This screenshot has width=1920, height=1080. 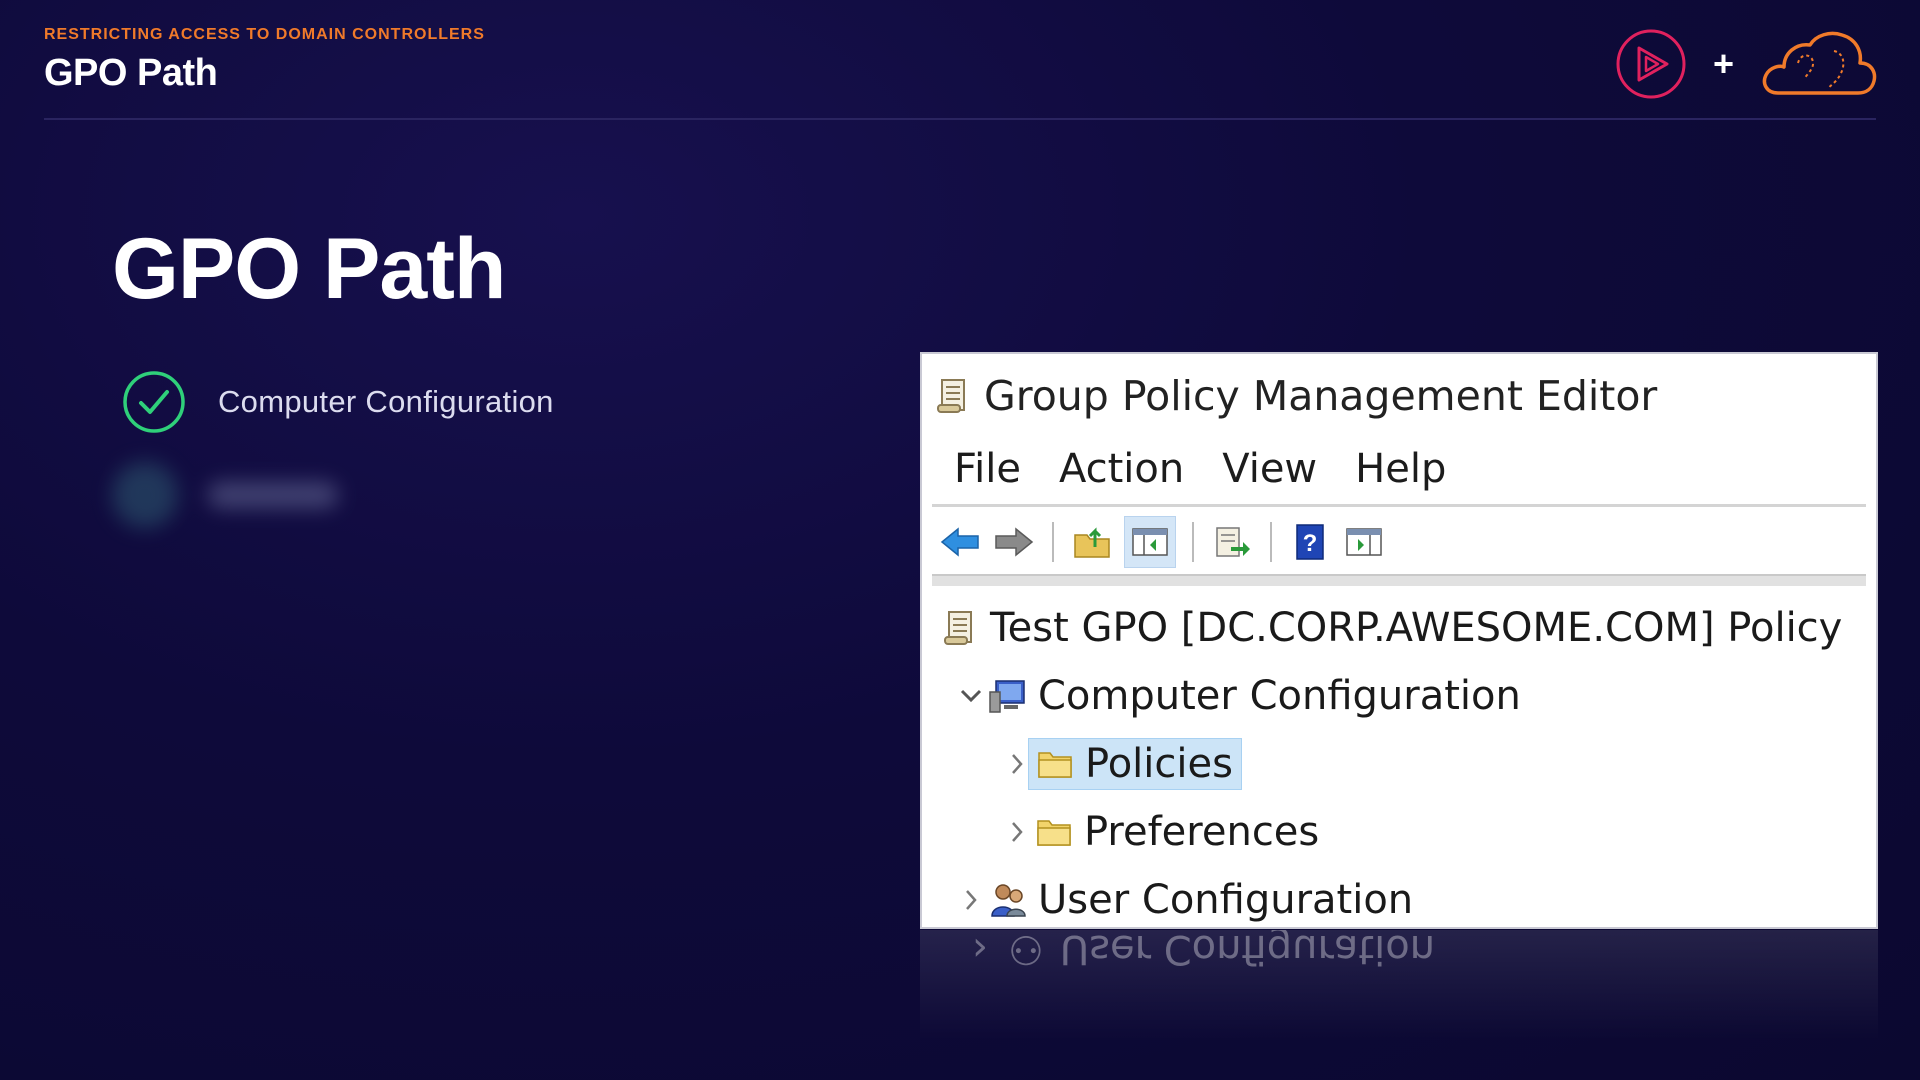 I want to click on show-hide-action-pane-button, so click(x=1364, y=542).